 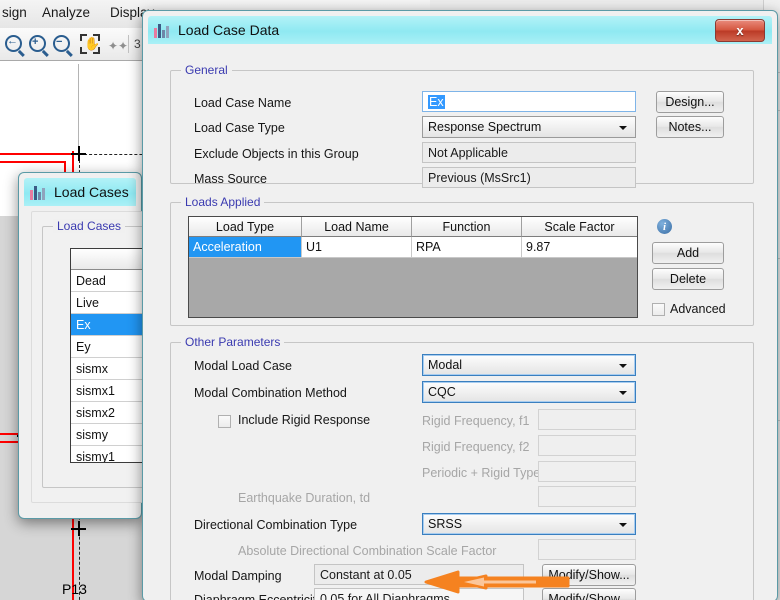 What do you see at coordinates (579, 247) in the screenshot?
I see `cell-scale-factor: 9.87` at bounding box center [579, 247].